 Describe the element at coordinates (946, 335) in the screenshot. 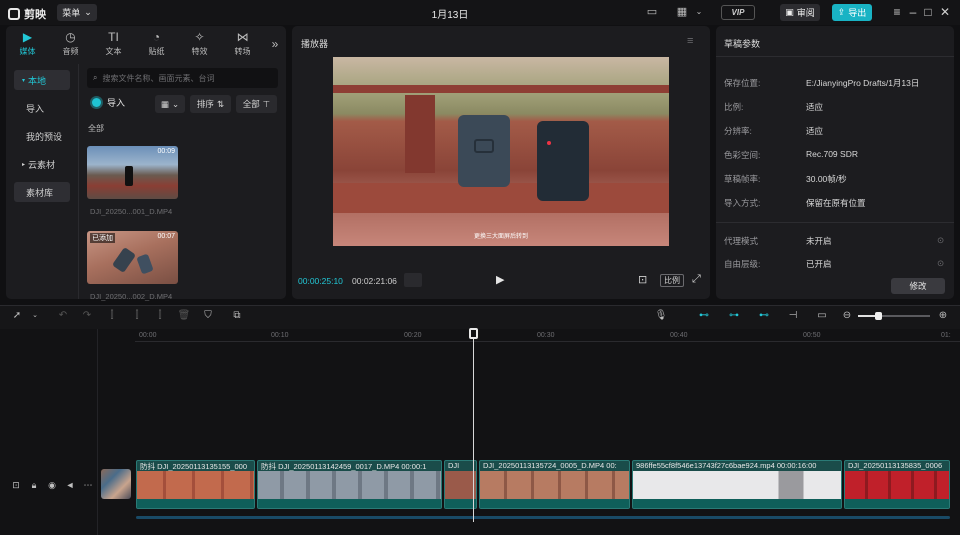

I see `ruler-tick: 01:` at that location.